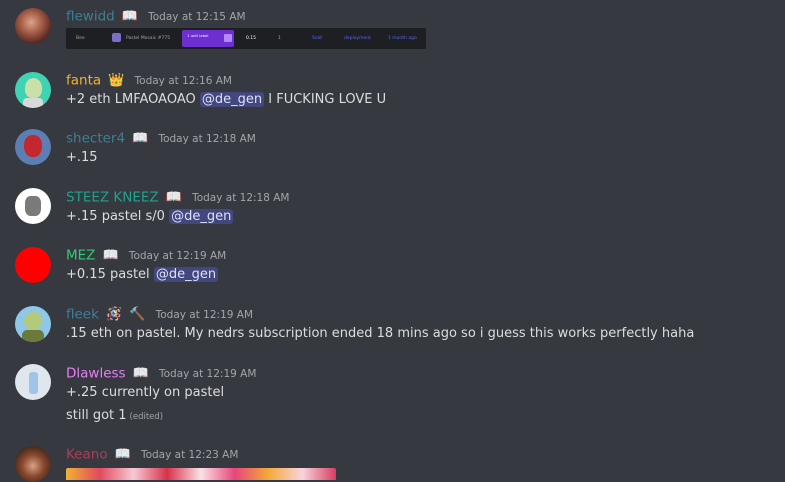  Describe the element at coordinates (201, 474) in the screenshot. I see `image-attachment` at that location.